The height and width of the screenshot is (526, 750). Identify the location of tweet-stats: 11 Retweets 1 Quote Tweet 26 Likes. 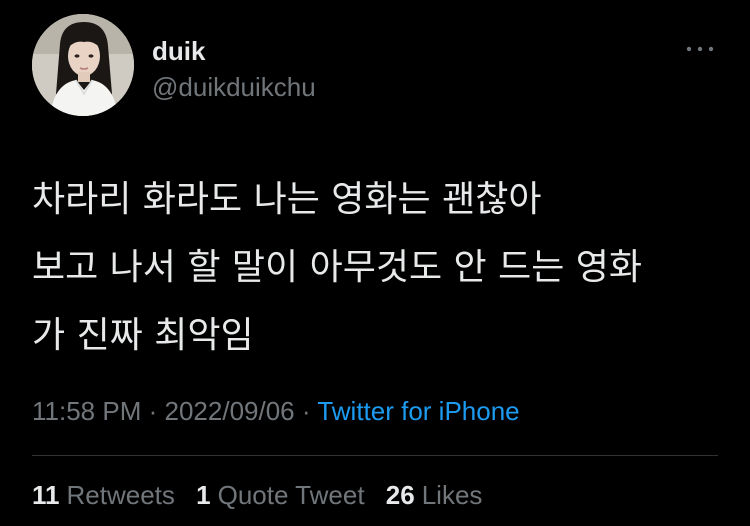
(264, 495).